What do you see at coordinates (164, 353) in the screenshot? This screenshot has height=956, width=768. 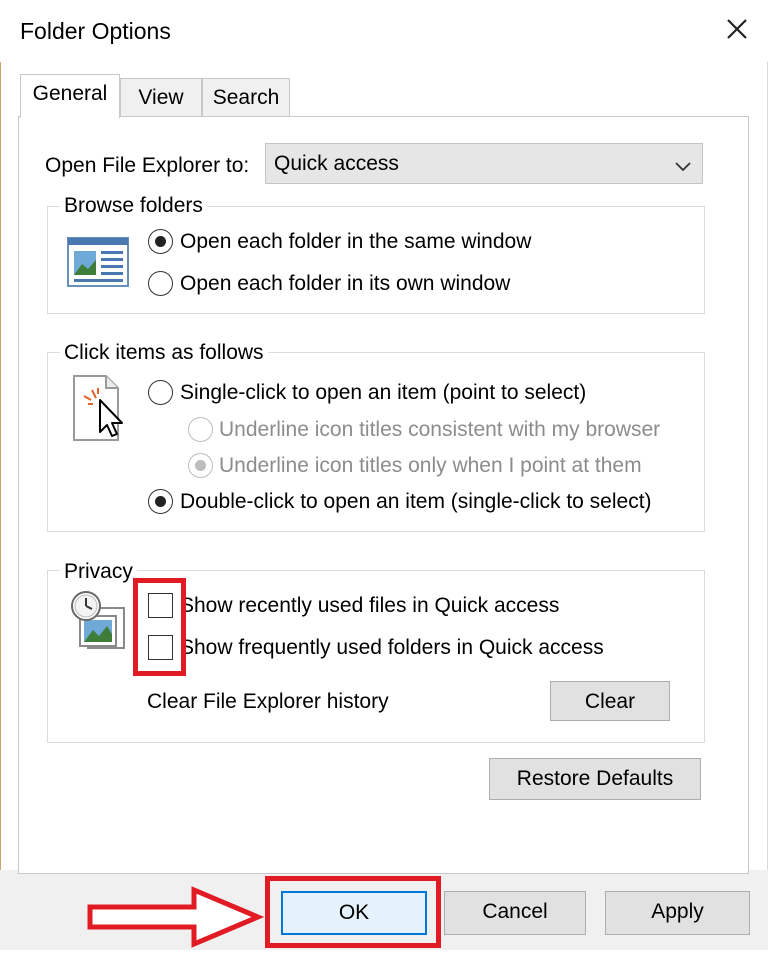 I see `click-items-legend: Click items as follows` at bounding box center [164, 353].